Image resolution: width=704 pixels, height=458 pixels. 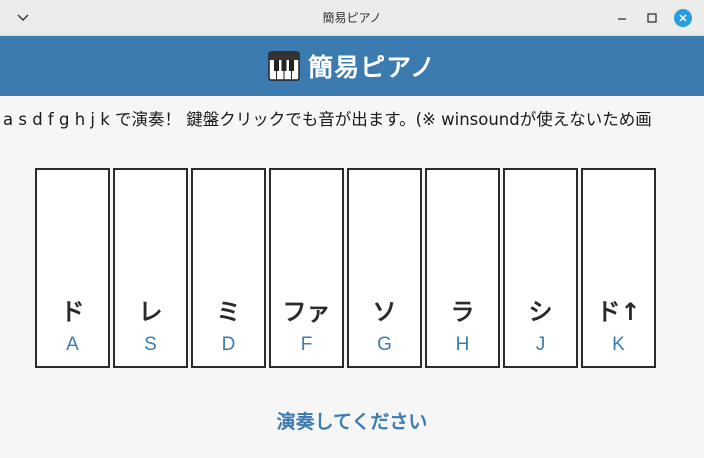 What do you see at coordinates (622, 18) in the screenshot?
I see `minimize-button` at bounding box center [622, 18].